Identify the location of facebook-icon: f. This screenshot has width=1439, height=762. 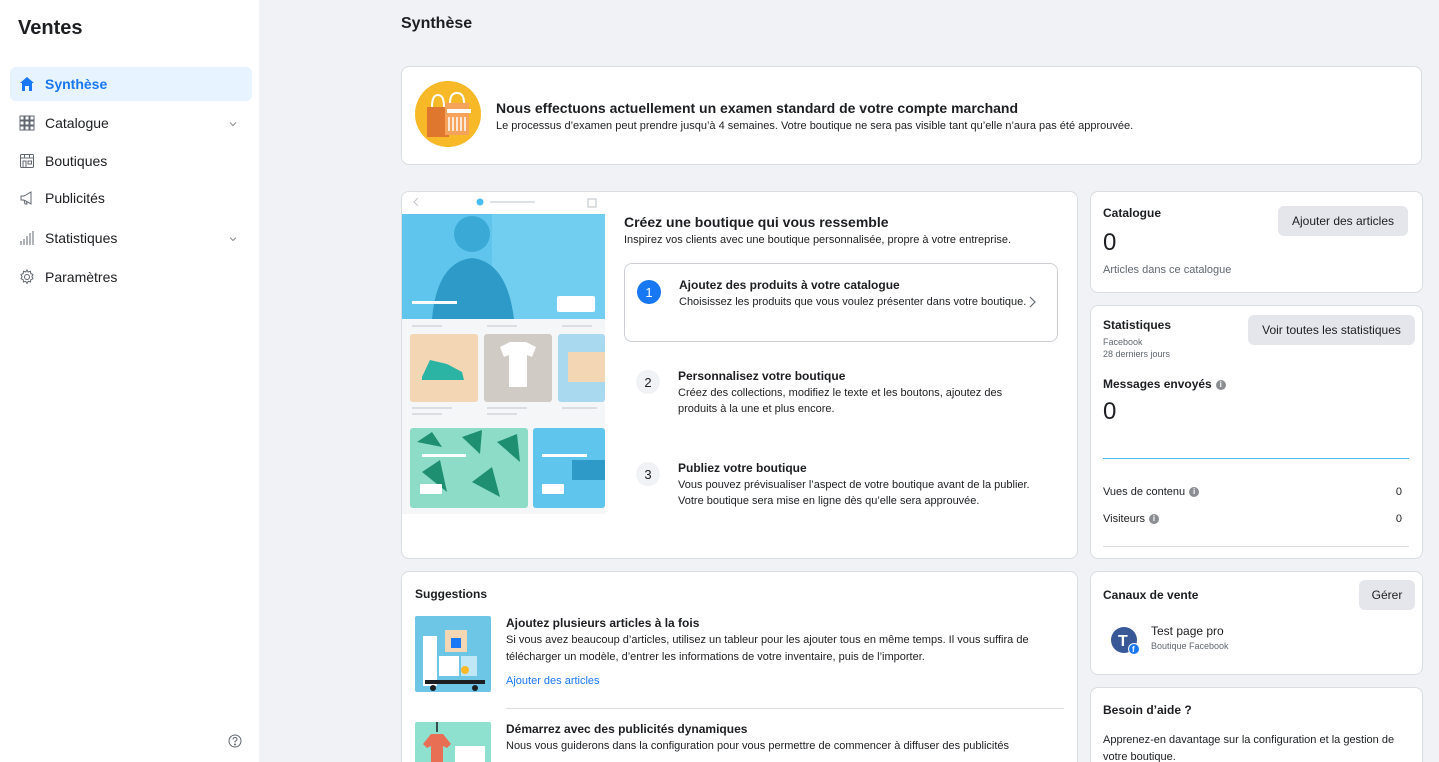
(1134, 649).